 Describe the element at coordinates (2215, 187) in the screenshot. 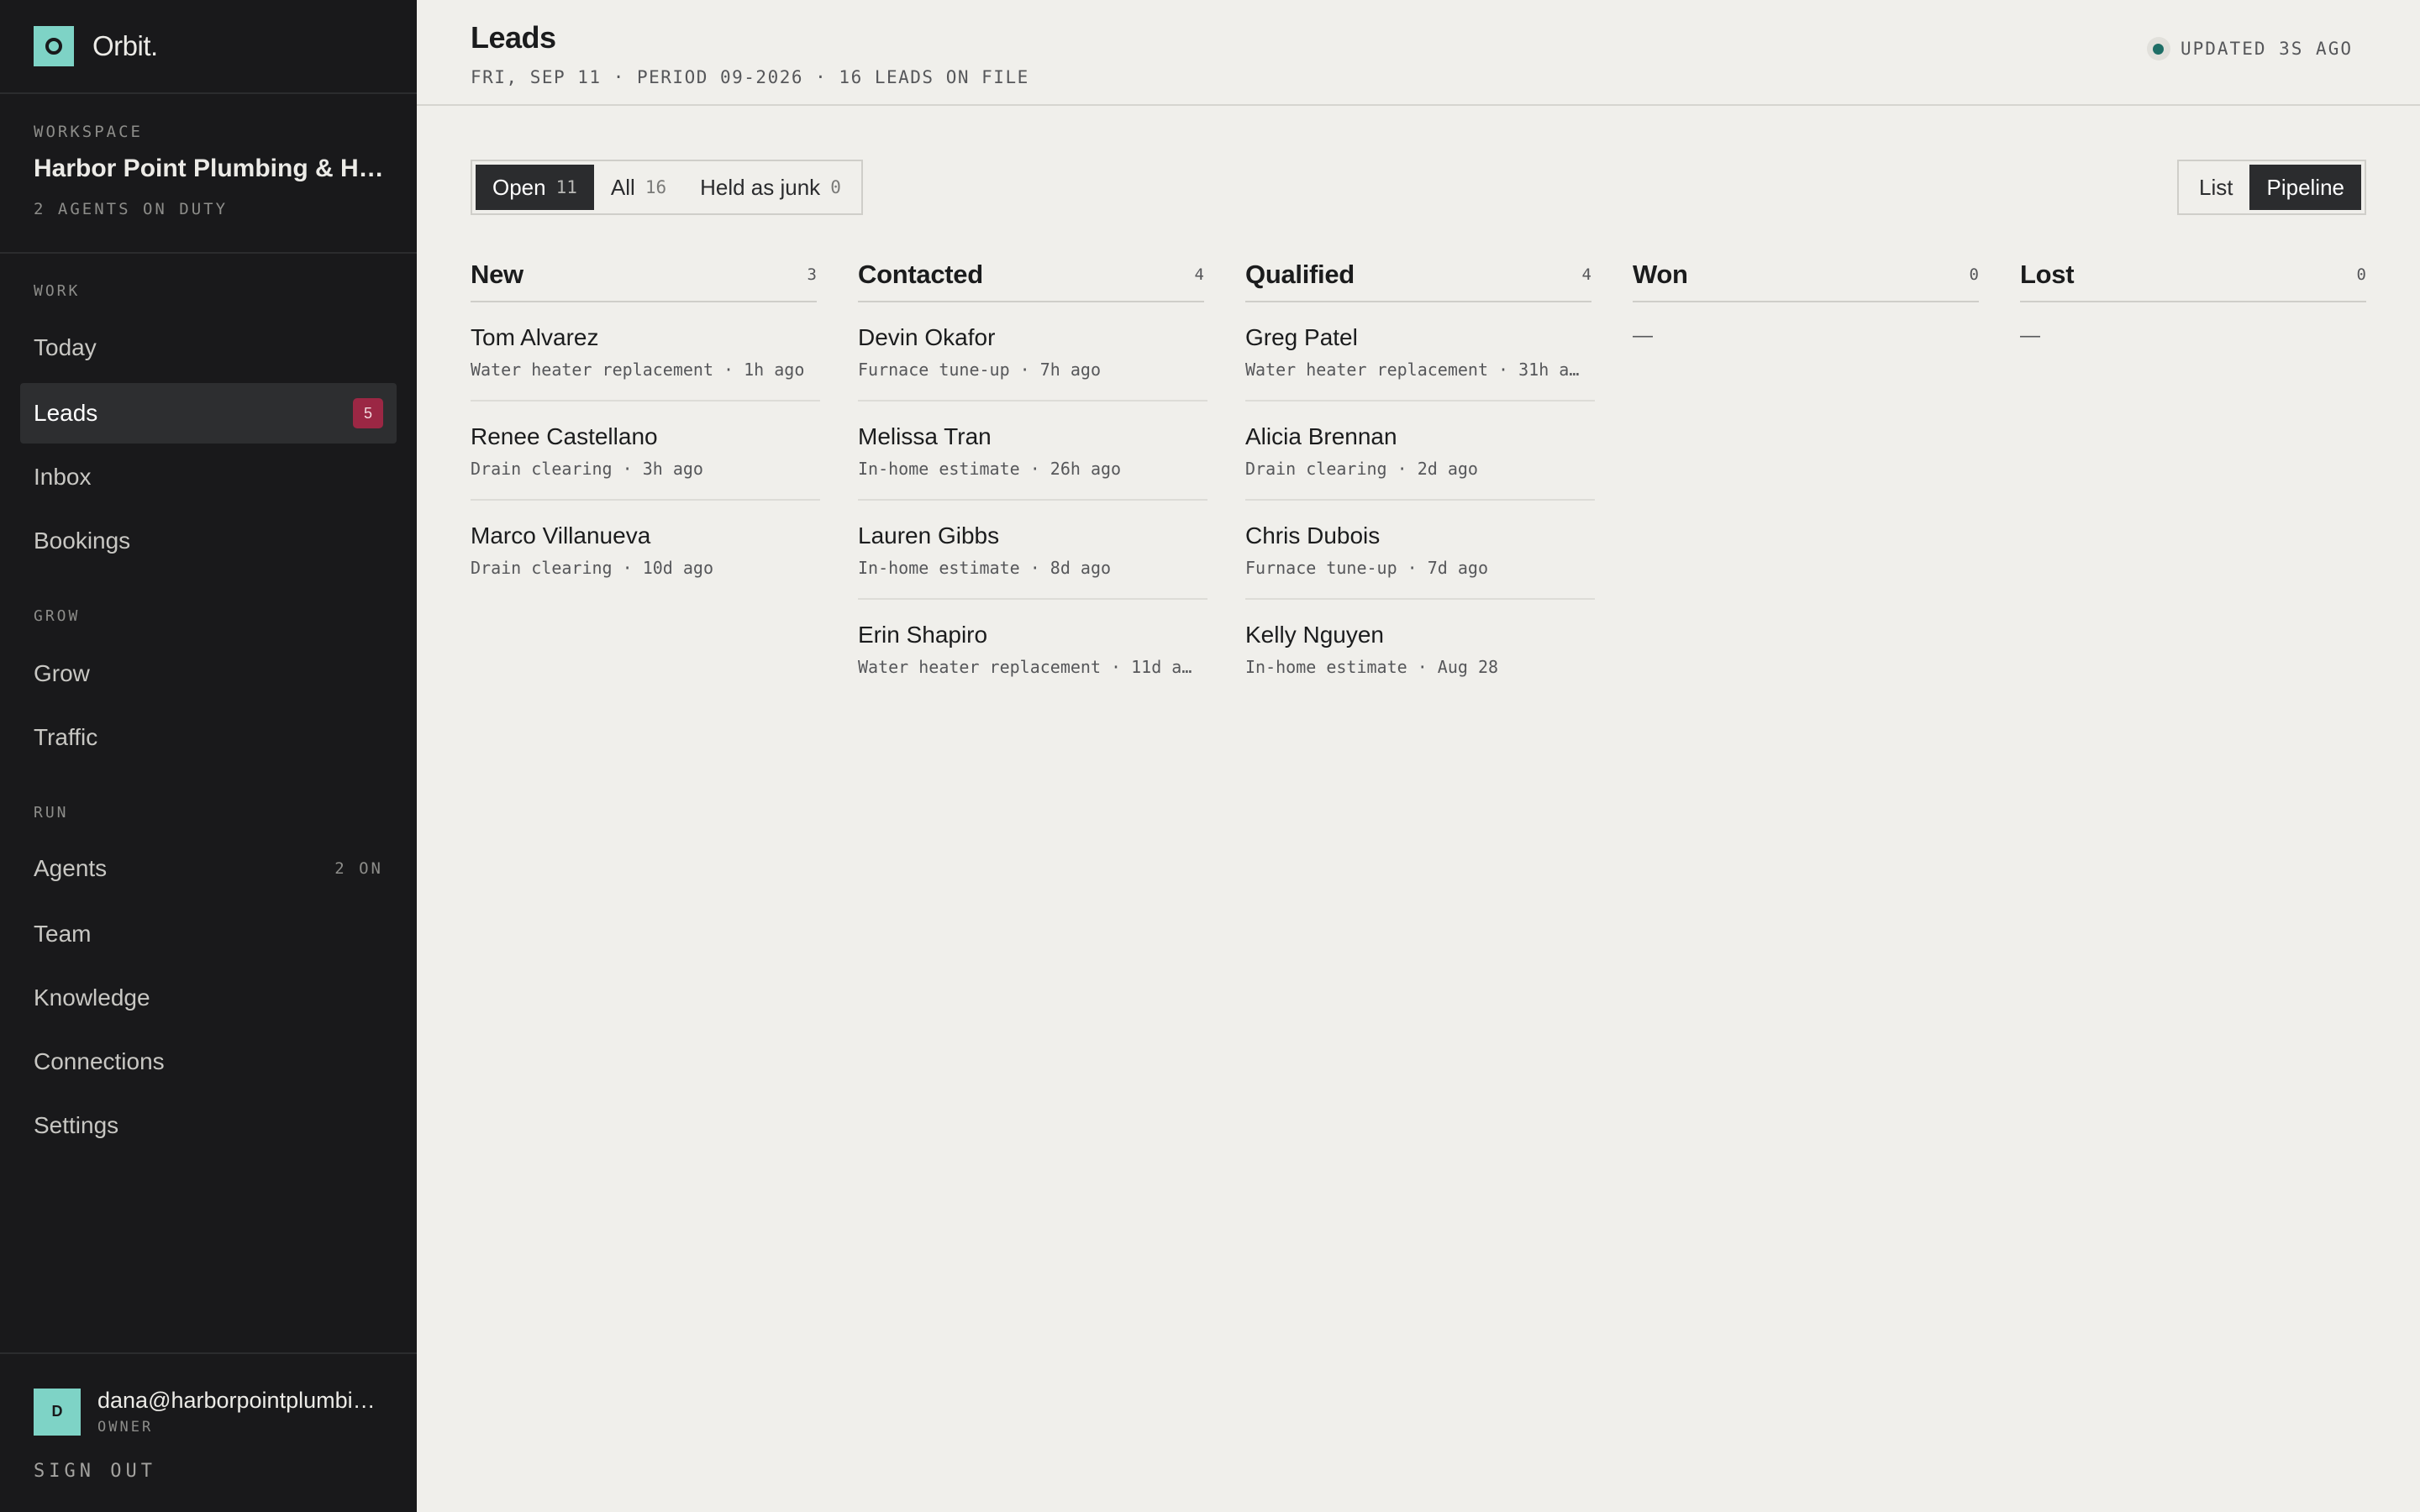

I see `view-list-button: List` at that location.